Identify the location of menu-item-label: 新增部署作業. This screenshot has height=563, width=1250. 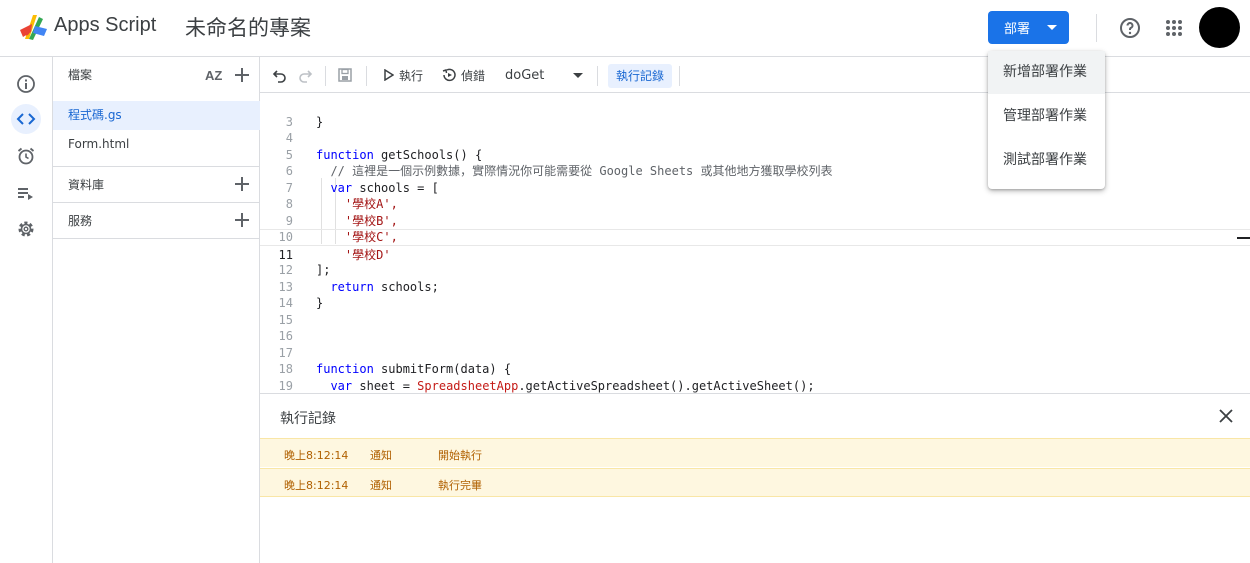
(1045, 72).